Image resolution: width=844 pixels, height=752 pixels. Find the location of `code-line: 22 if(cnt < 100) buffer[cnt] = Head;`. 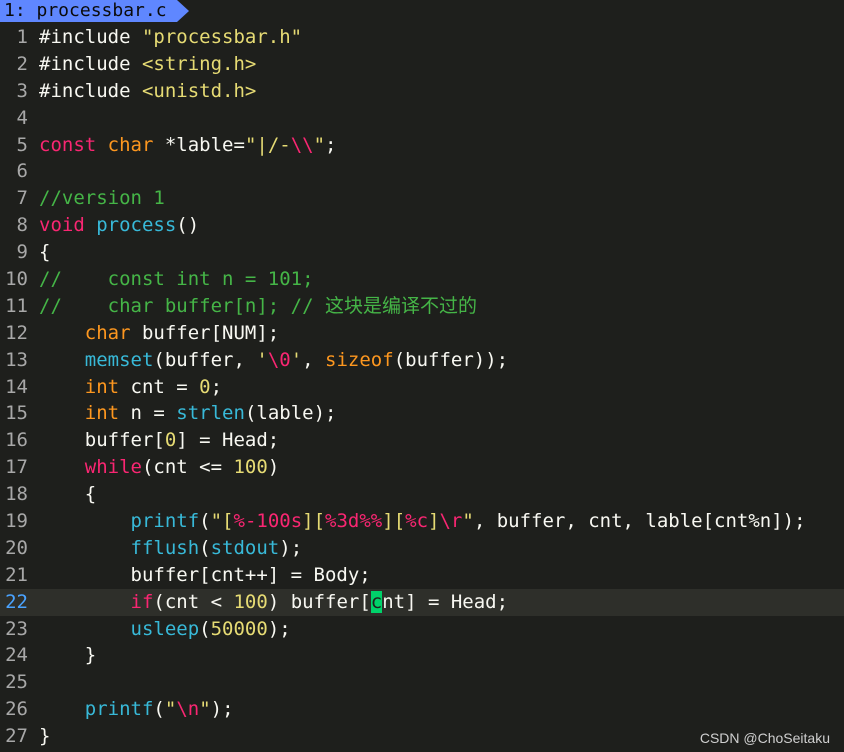

code-line: 22 if(cnt < 100) buffer[cnt] = Head; is located at coordinates (422, 602).